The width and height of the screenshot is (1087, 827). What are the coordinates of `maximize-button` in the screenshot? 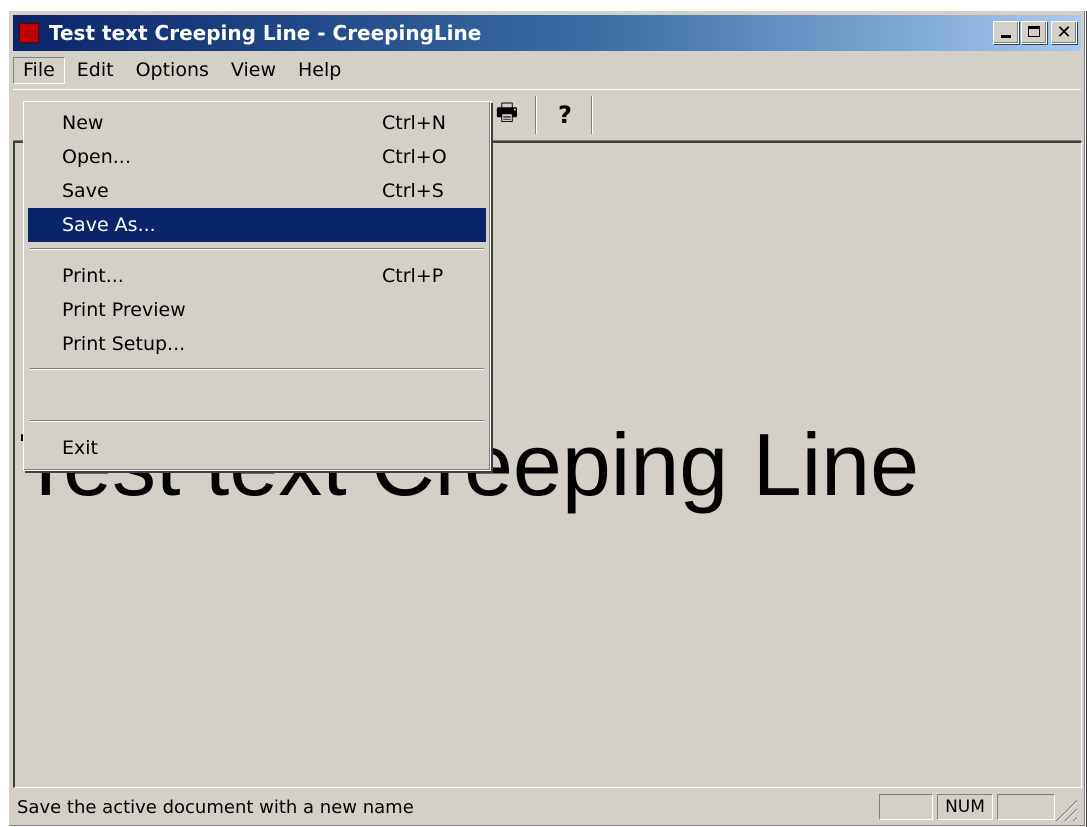 It's located at (1034, 32).